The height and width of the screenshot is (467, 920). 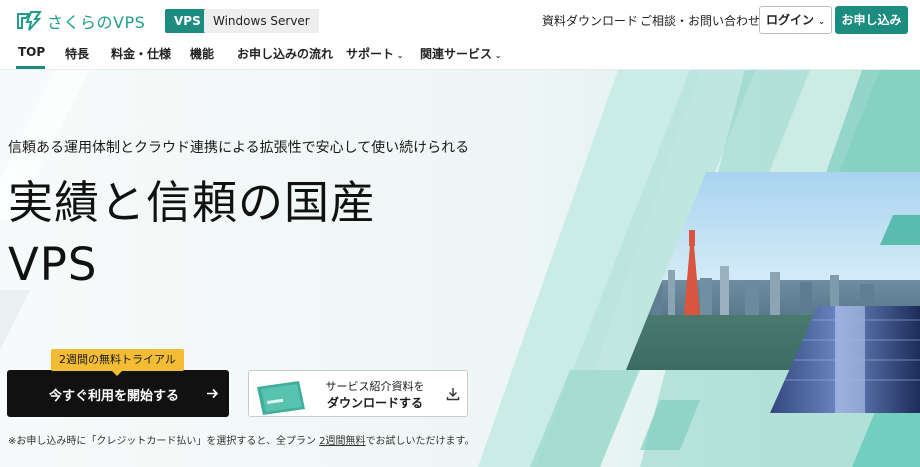 I want to click on brochure-thumbnail-icon, so click(x=281, y=398).